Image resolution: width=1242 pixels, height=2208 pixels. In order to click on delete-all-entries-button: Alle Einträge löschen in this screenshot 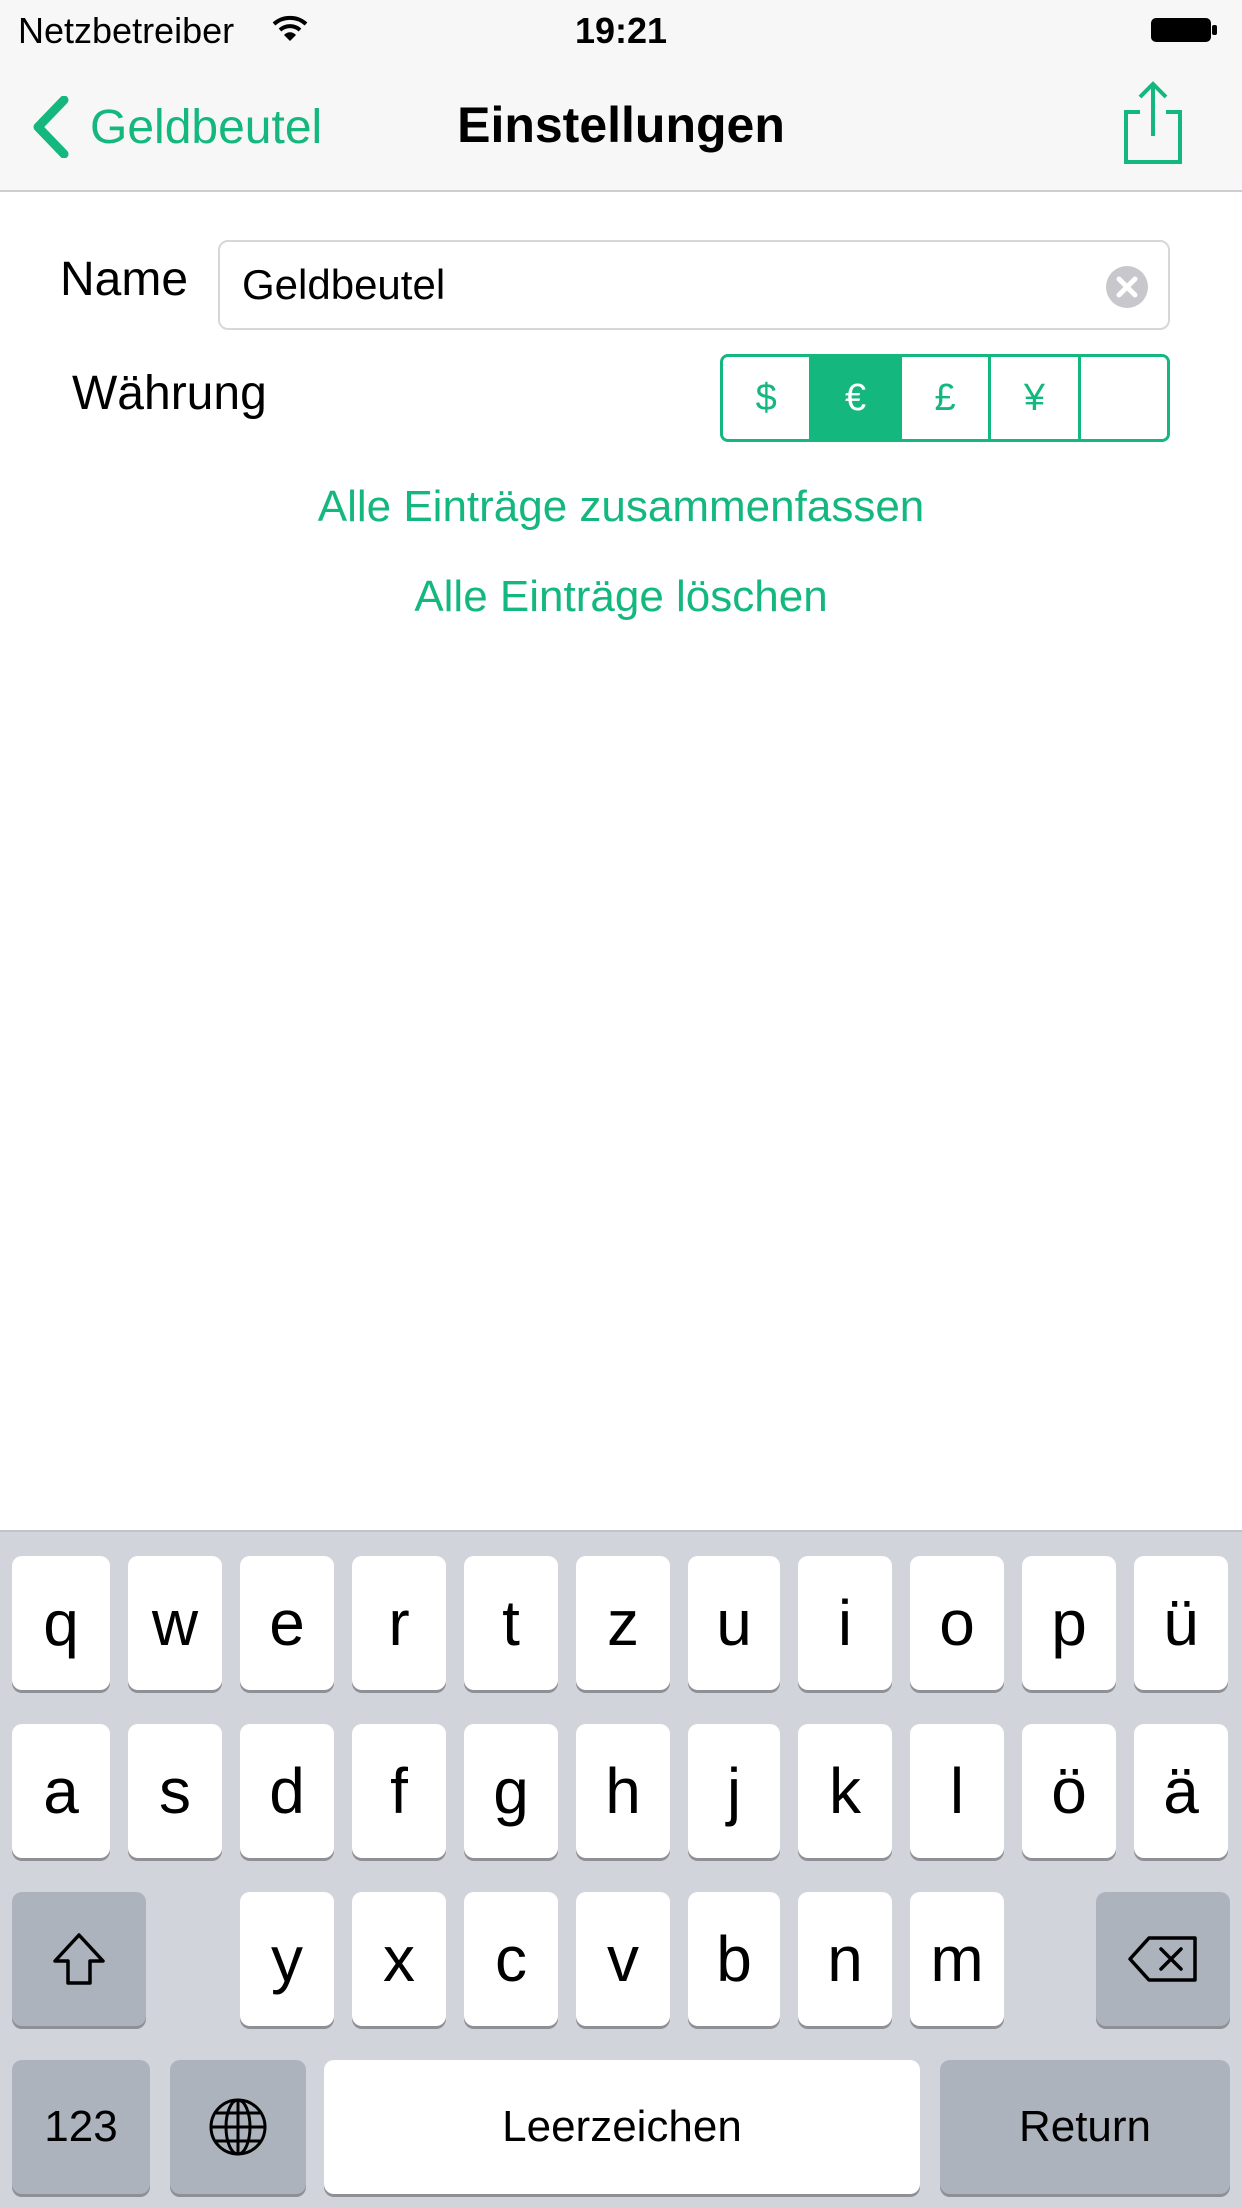, I will do `click(621, 597)`.